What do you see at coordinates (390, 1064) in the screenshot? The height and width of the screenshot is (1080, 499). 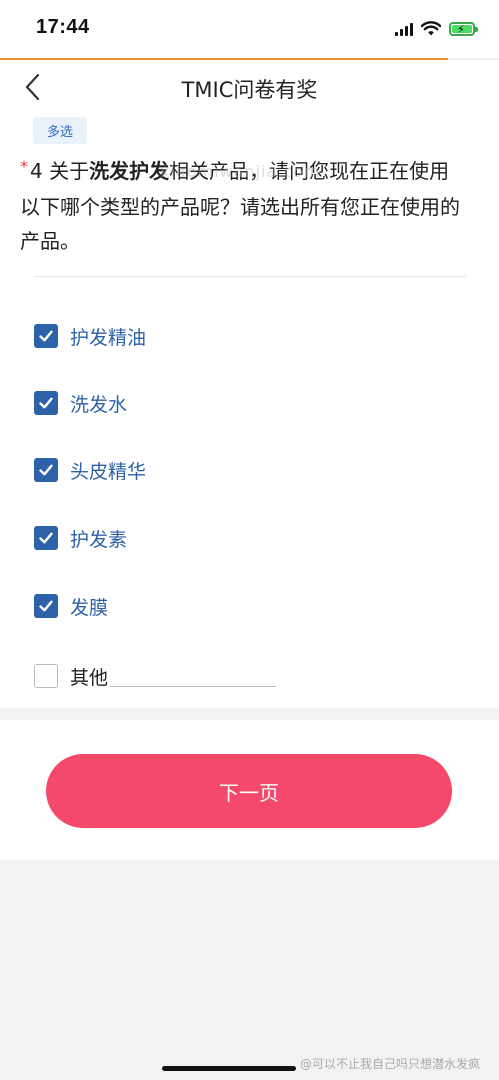 I see `footer-watermark: @可以不止我自己吗只想潜水发疯` at bounding box center [390, 1064].